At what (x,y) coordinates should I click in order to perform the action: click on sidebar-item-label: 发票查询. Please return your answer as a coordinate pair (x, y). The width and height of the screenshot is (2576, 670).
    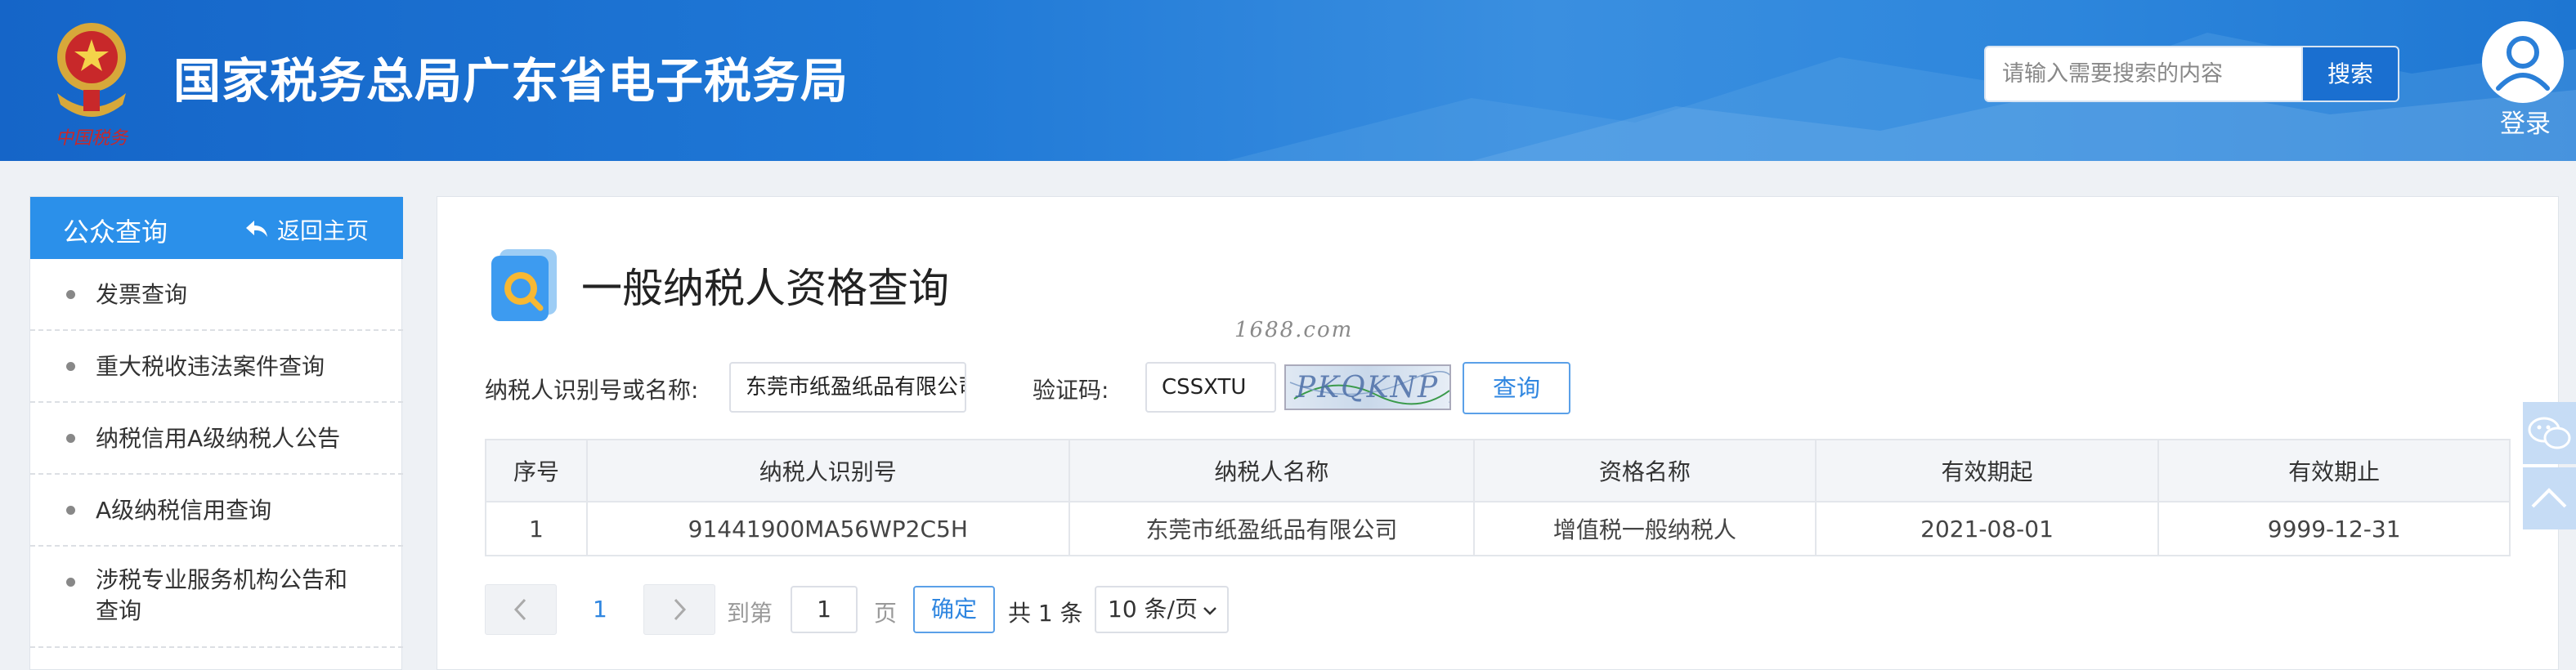
    Looking at the image, I should click on (142, 294).